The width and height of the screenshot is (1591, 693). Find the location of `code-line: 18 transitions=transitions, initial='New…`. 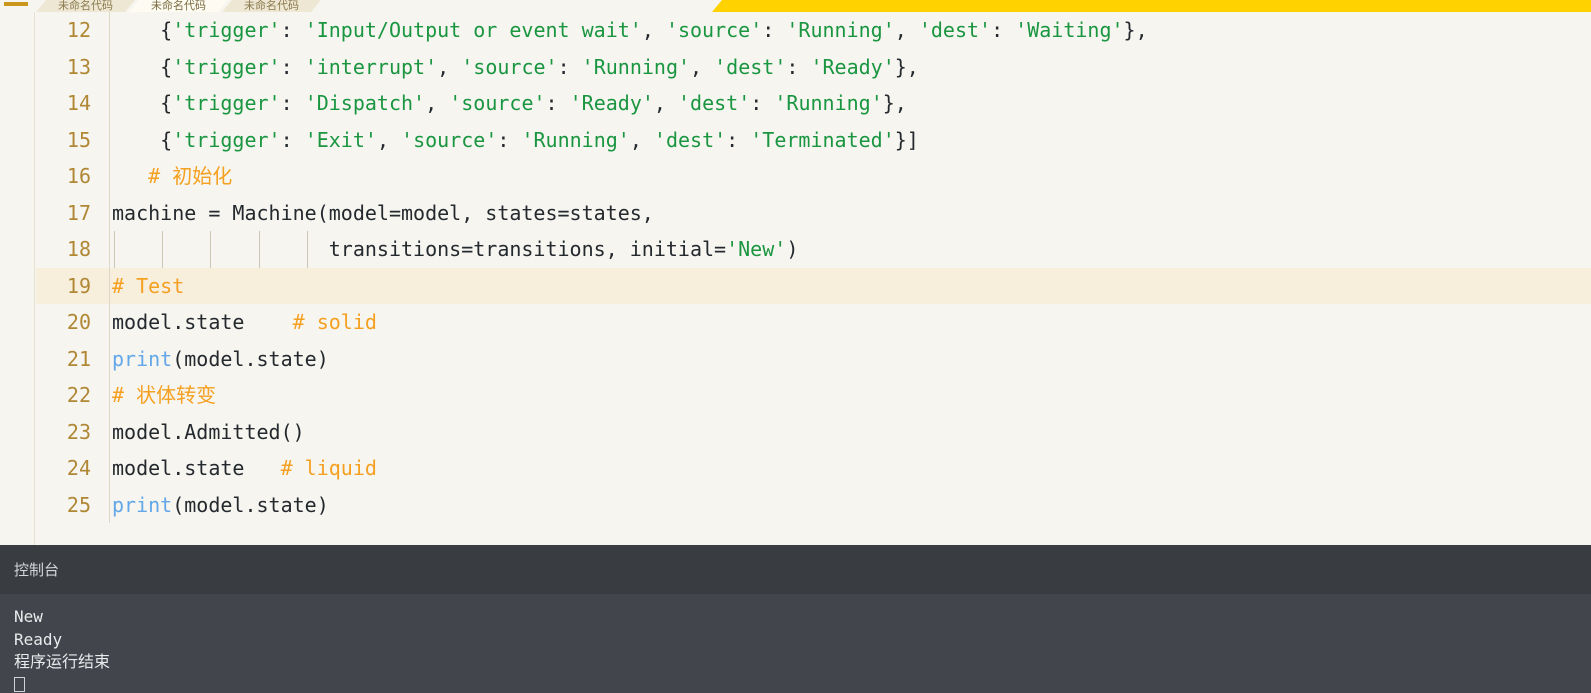

code-line: 18 transitions=transitions, initial='New… is located at coordinates (813, 249).